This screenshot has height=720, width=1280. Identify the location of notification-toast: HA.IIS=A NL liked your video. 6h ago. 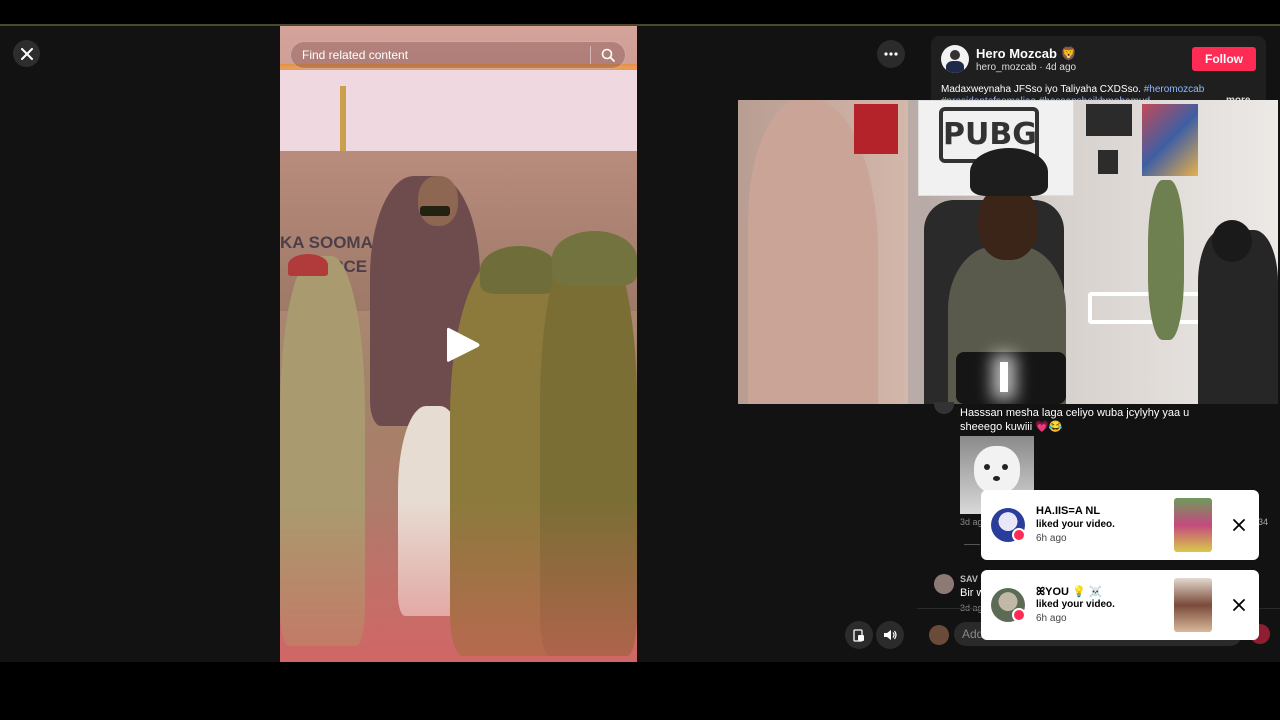
(1120, 525).